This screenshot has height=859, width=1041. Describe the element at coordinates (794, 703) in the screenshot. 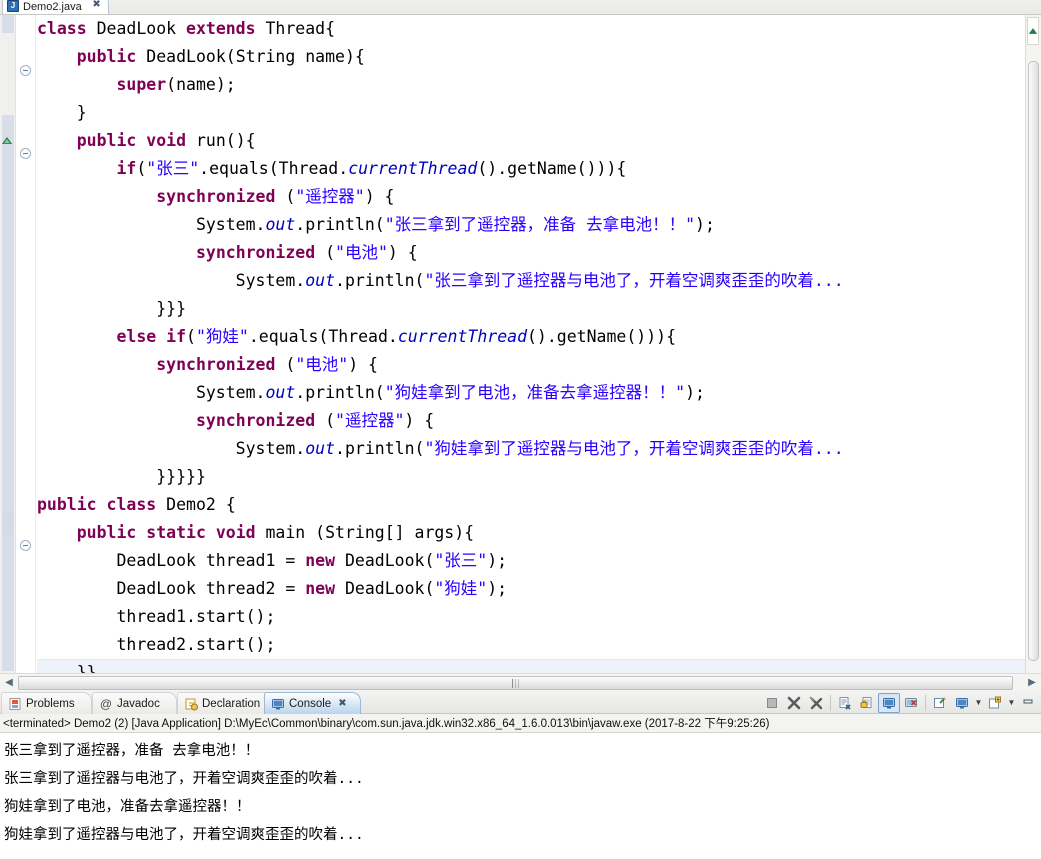

I see `remove-launch-button` at that location.